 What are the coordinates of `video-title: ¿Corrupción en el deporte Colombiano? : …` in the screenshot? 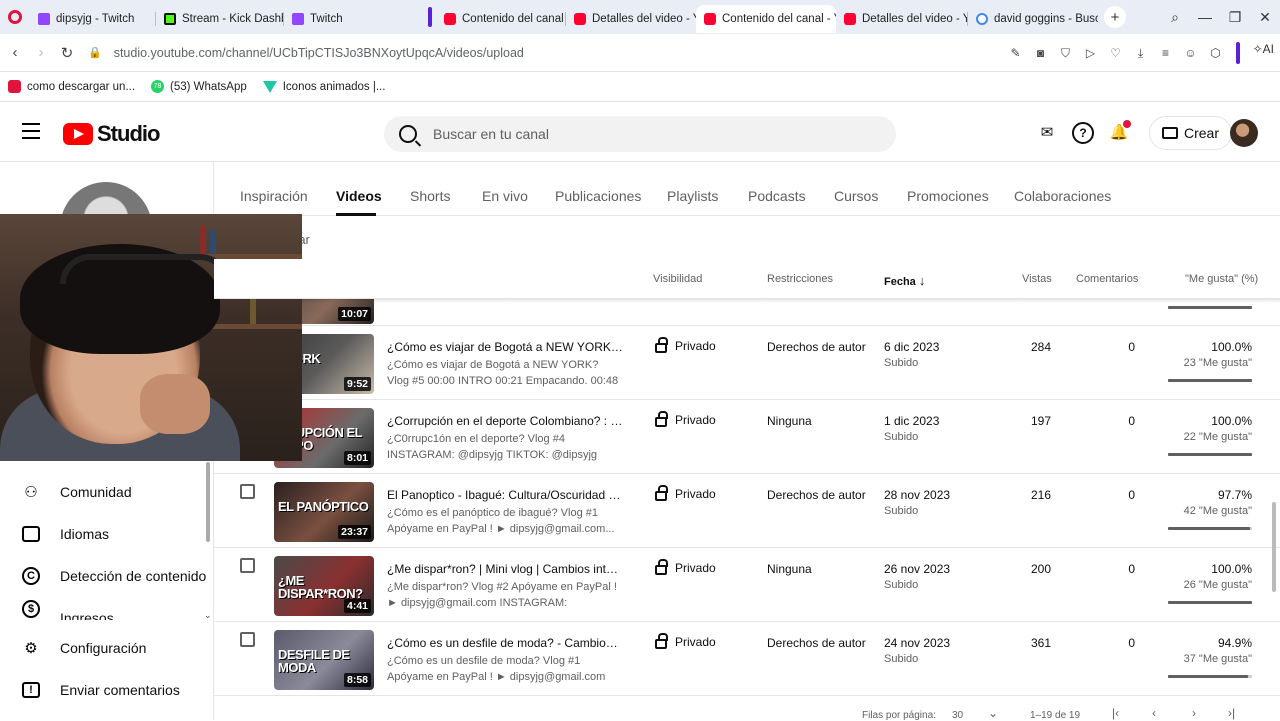 It's located at (505, 421).